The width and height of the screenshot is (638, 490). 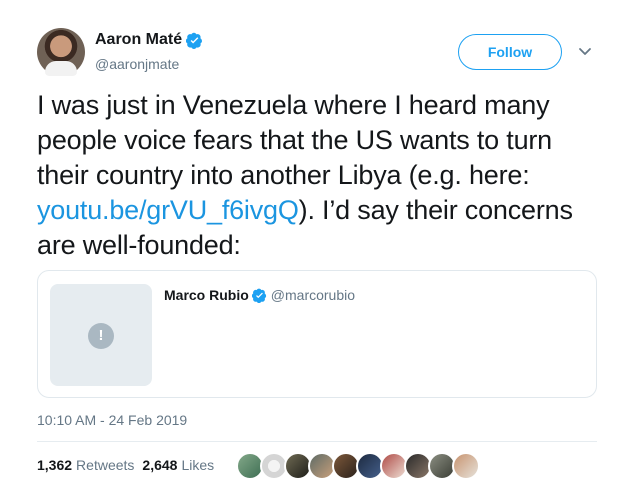 I want to click on likes-count: 2,648, so click(x=159, y=465).